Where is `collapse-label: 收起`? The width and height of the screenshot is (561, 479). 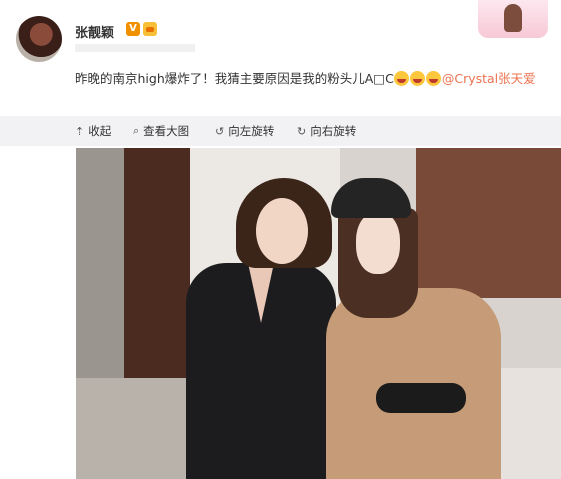 collapse-label: 收起 is located at coordinates (100, 131).